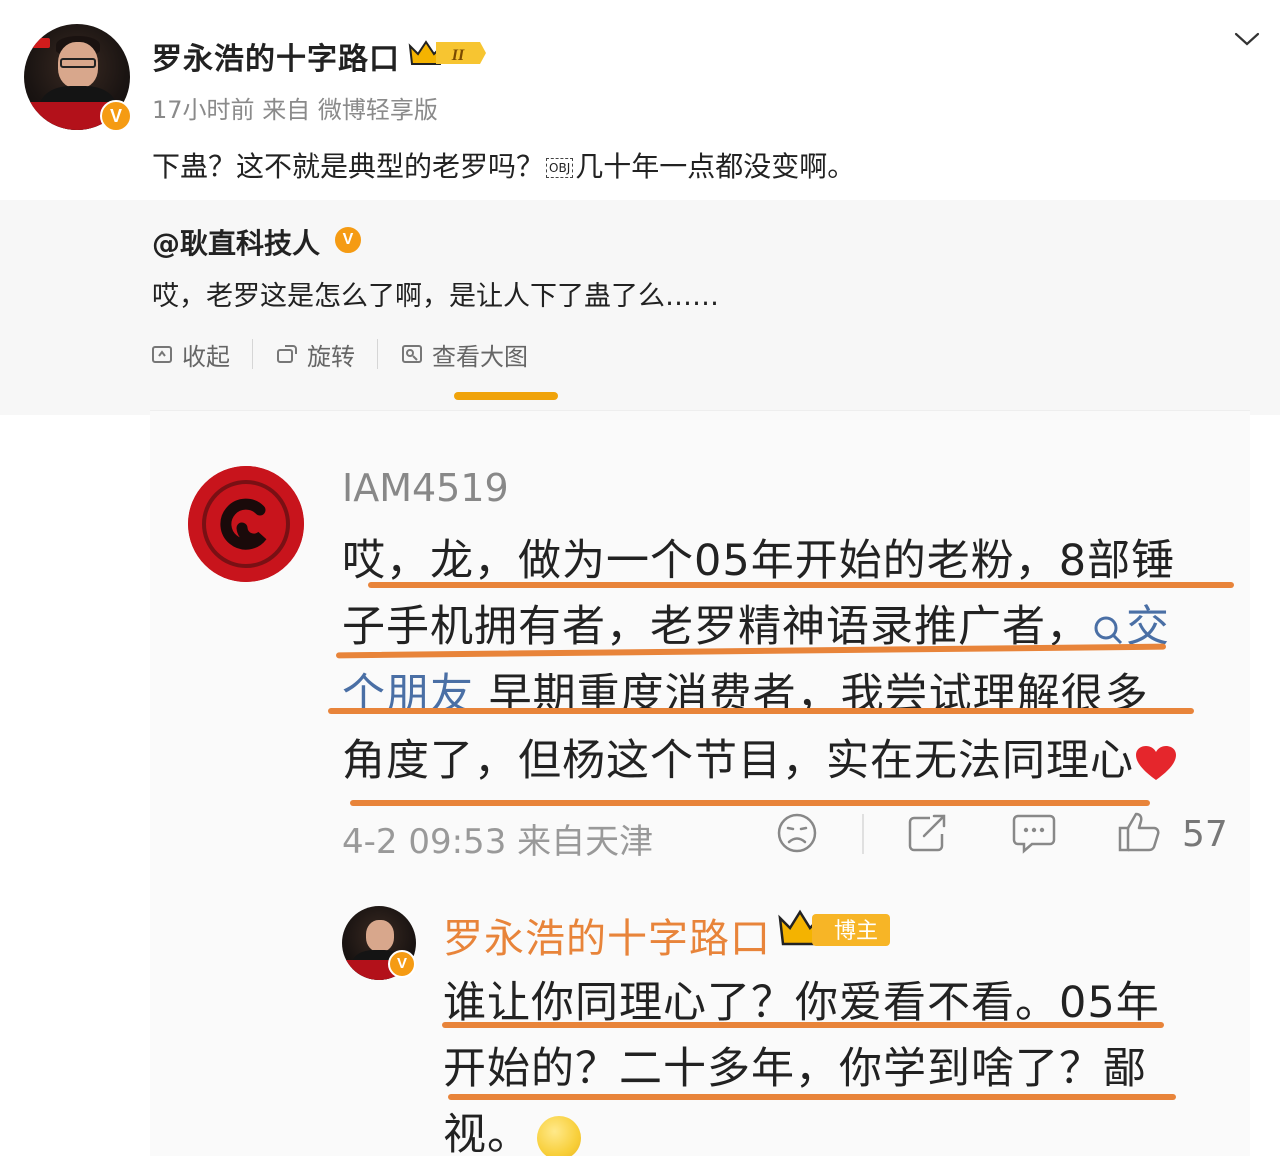 This screenshot has width=1280, height=1156. I want to click on obj-placeholder-glyph: OBJ, so click(560, 168).